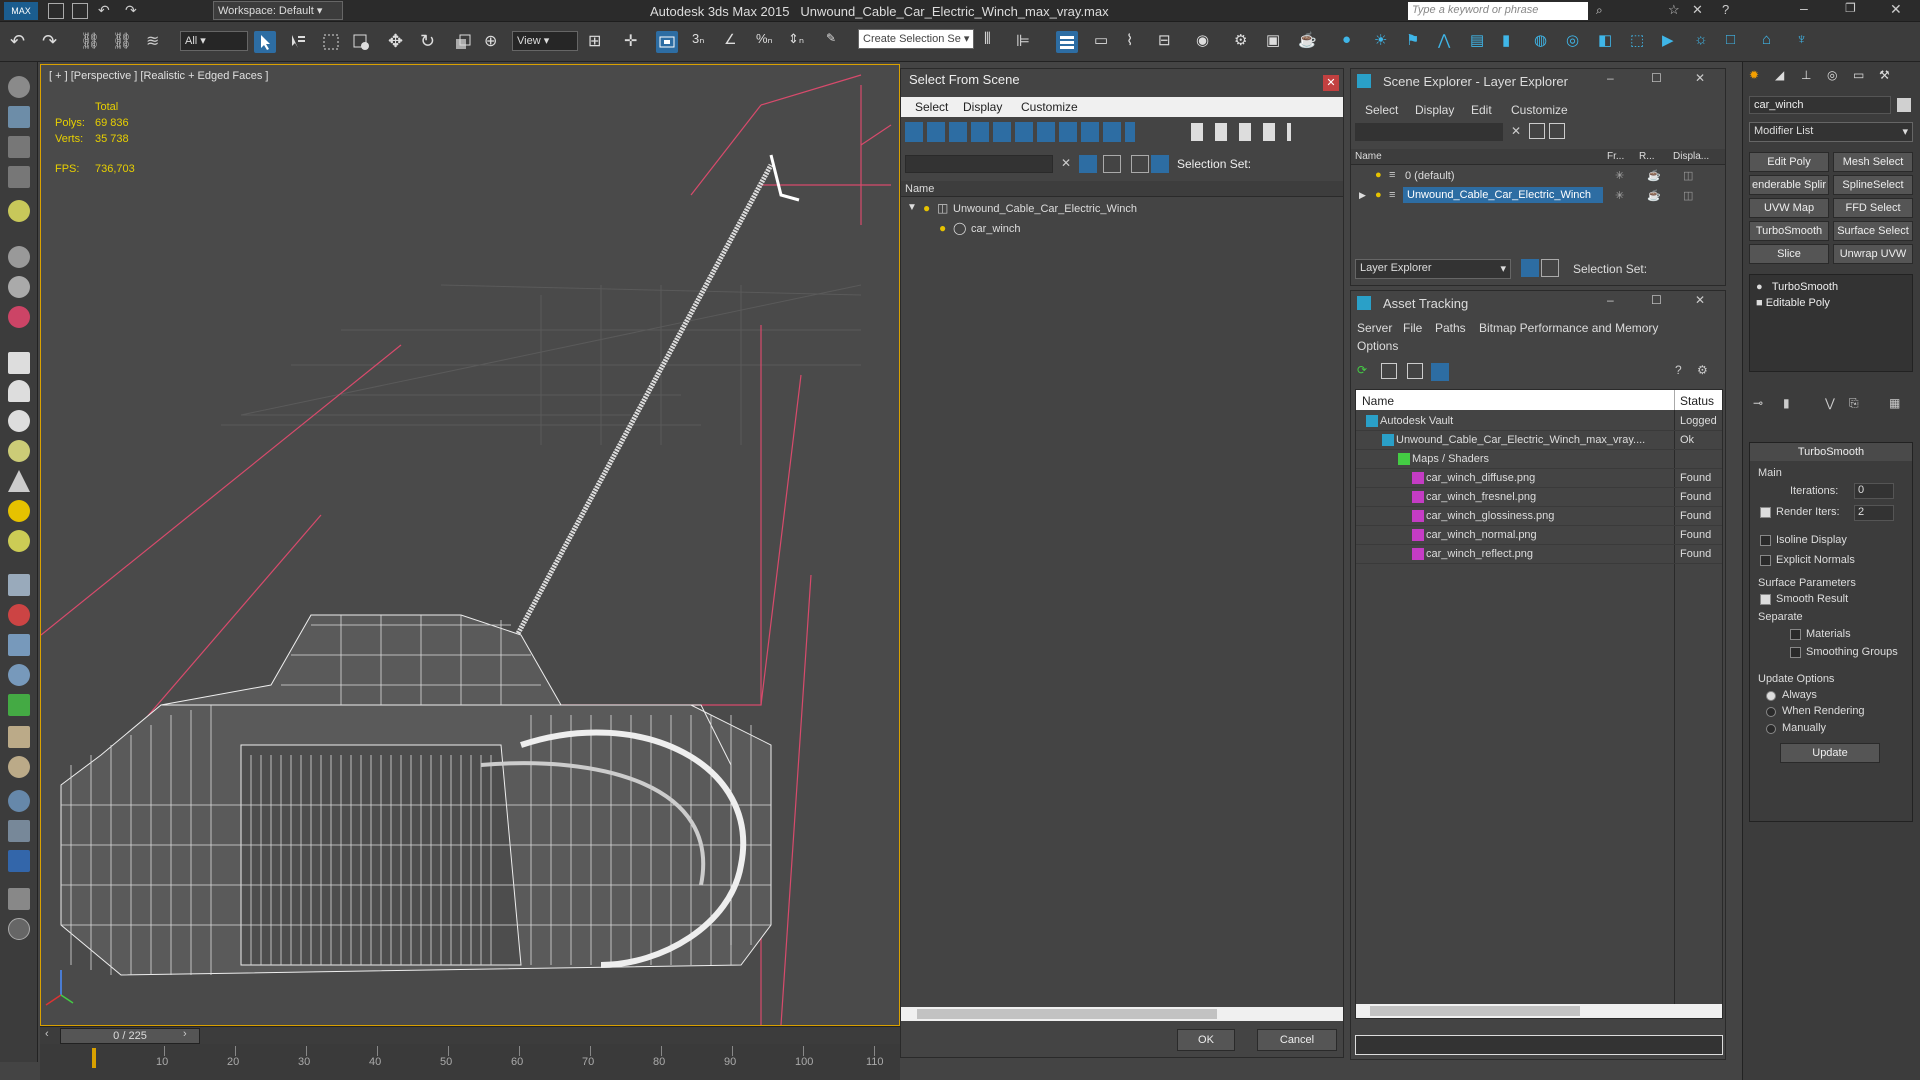 Image resolution: width=1920 pixels, height=1080 pixels. Describe the element at coordinates (1619, 195) in the screenshot. I see `freeze-icon: ✳` at that location.